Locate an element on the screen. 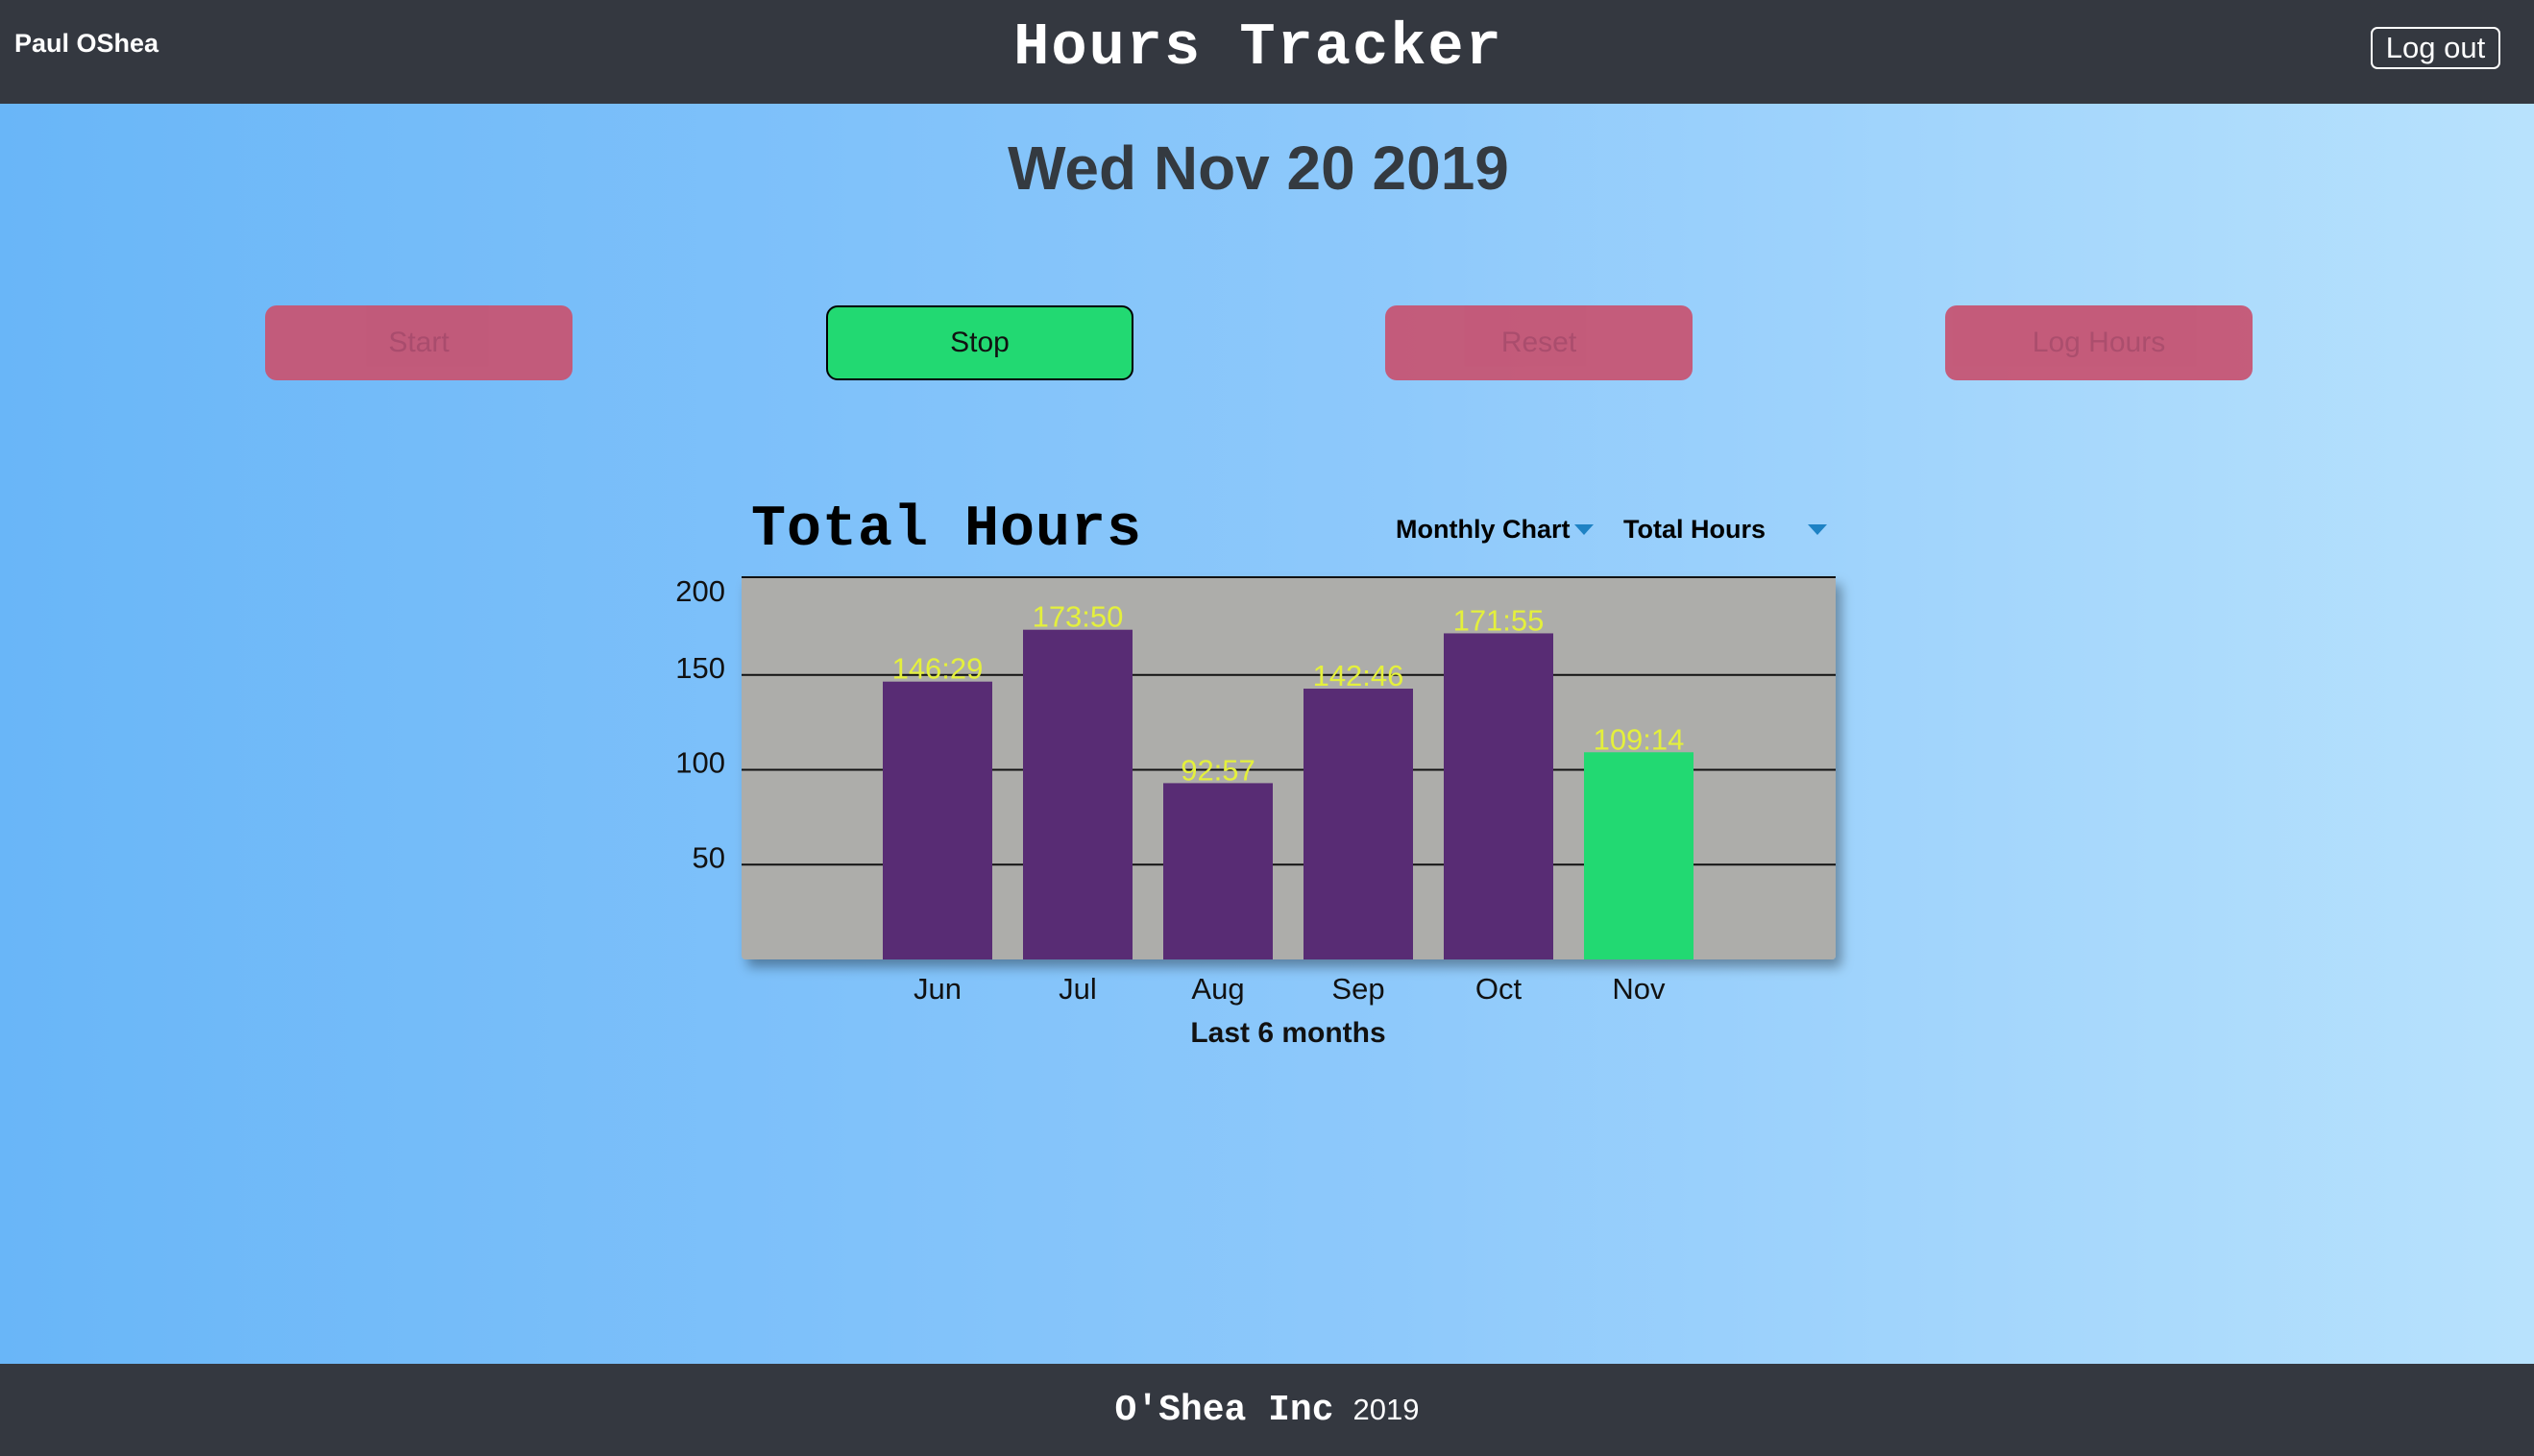  y-tick-label: 150 is located at coordinates (700, 668).